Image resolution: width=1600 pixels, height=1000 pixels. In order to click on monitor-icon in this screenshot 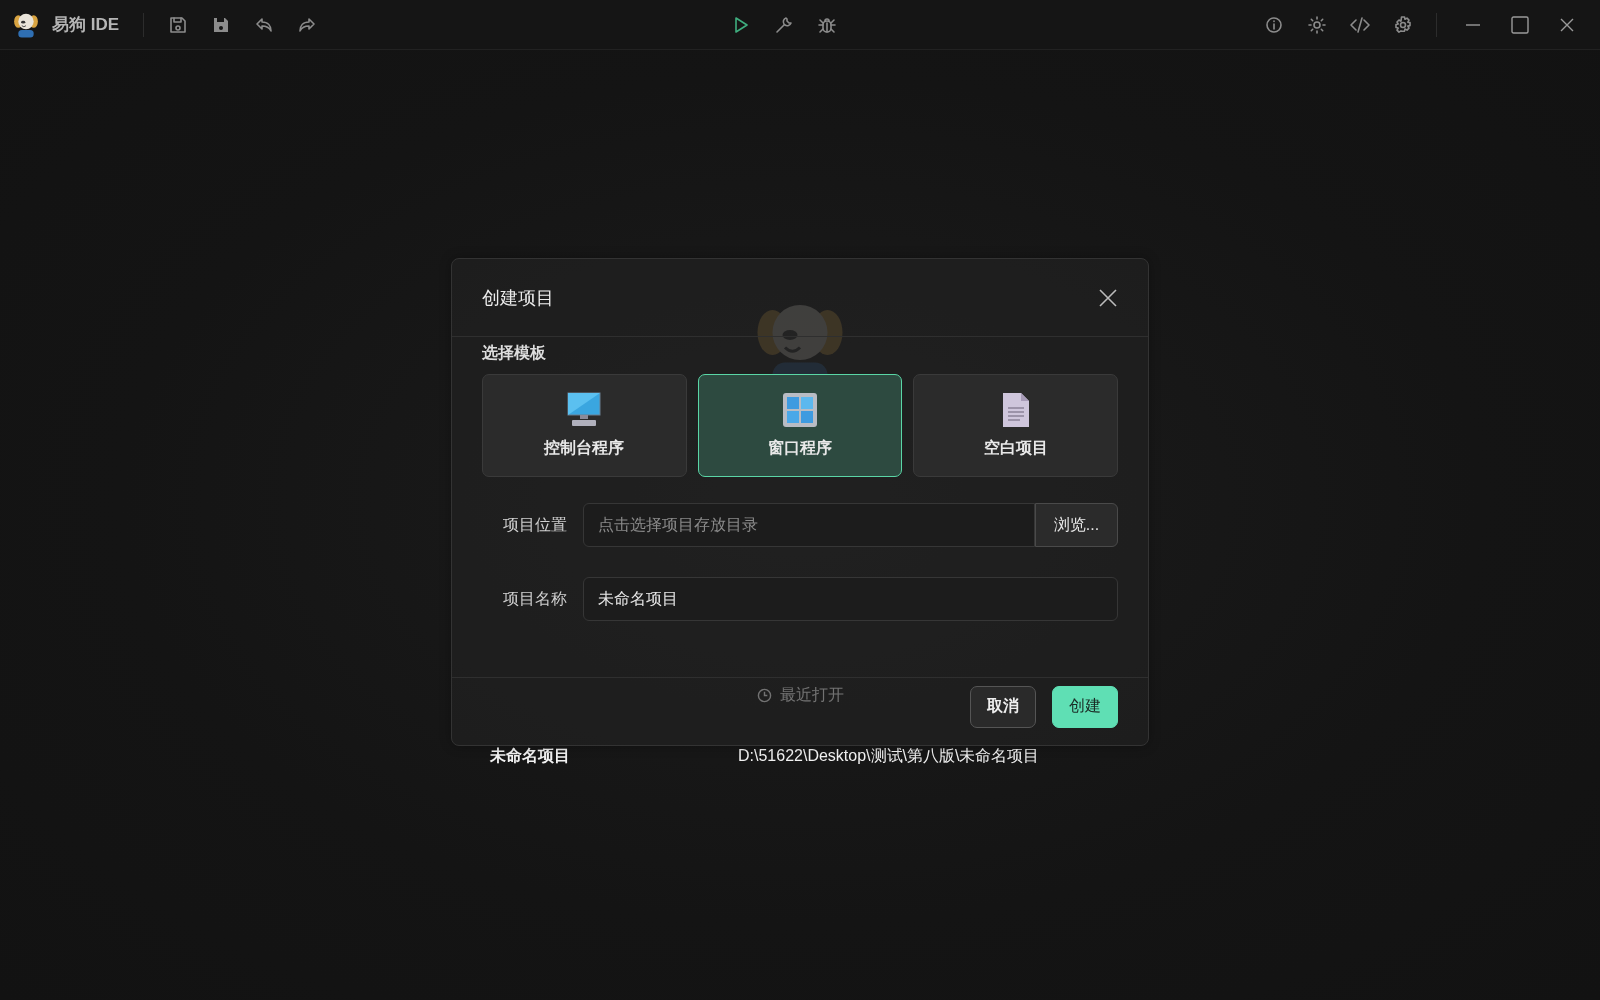, I will do `click(584, 410)`.